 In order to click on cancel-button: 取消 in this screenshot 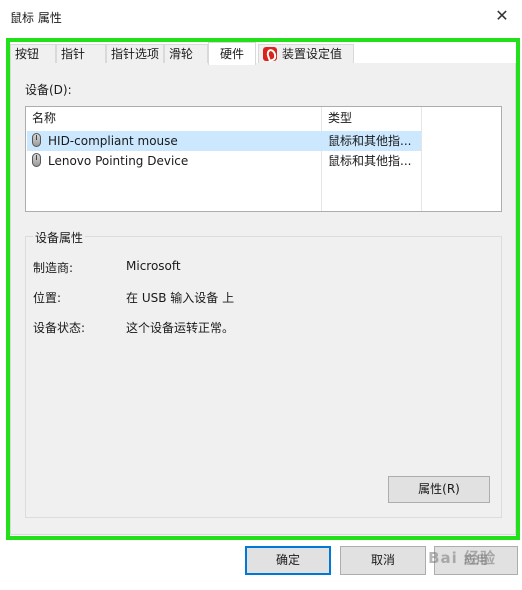, I will do `click(383, 560)`.